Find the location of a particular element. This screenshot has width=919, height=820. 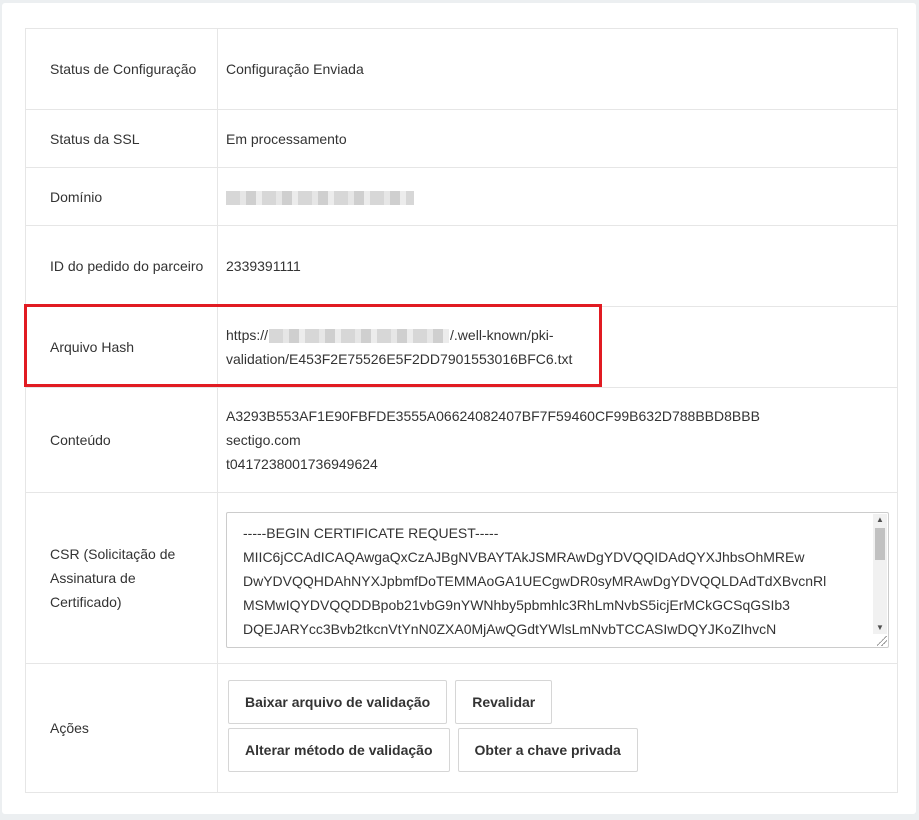

domain-label: Domínio is located at coordinates (121, 196).